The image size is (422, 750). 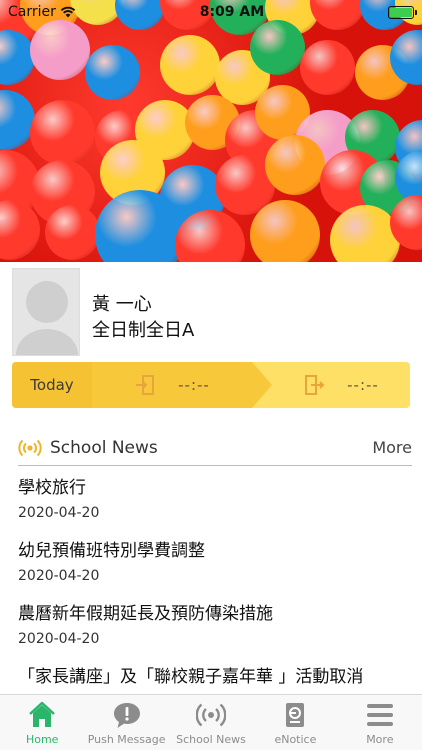 What do you see at coordinates (380, 739) in the screenshot?
I see `tab-more-label: More` at bounding box center [380, 739].